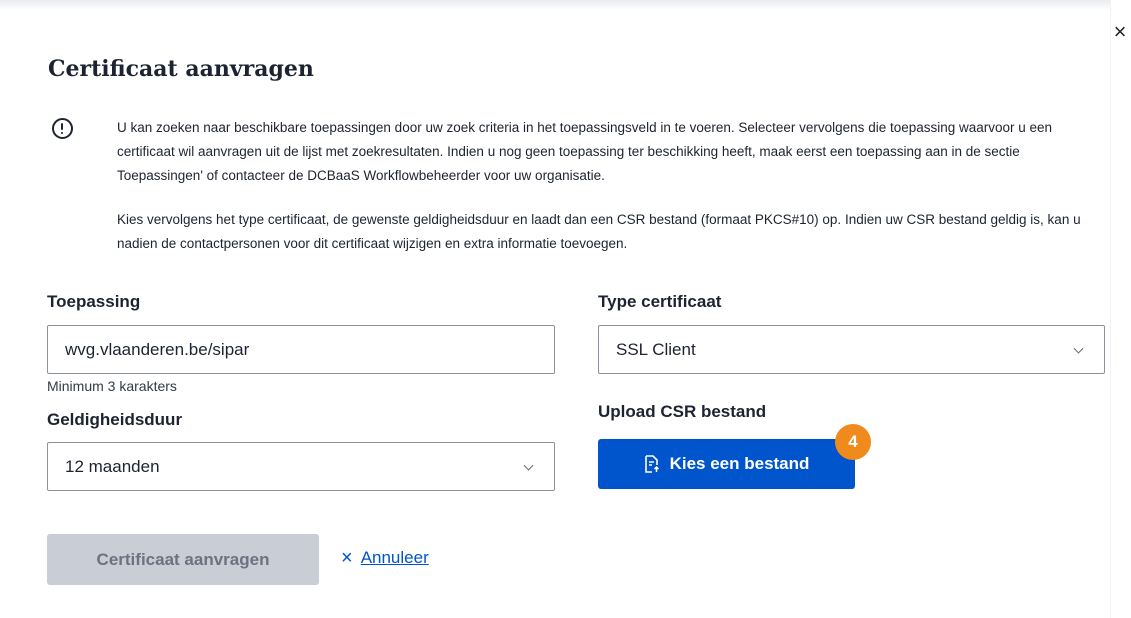  I want to click on choose-file-button: Kies een bestand, so click(726, 464).